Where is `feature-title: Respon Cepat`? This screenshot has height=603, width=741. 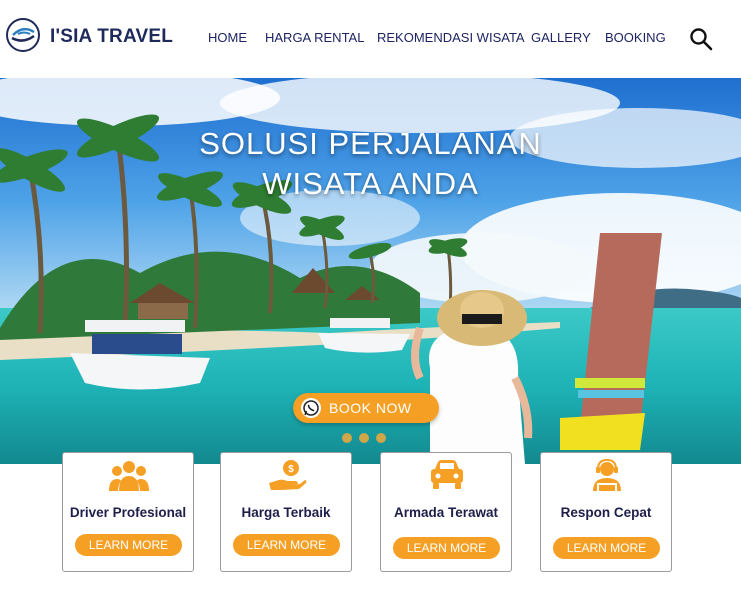 feature-title: Respon Cepat is located at coordinates (606, 512).